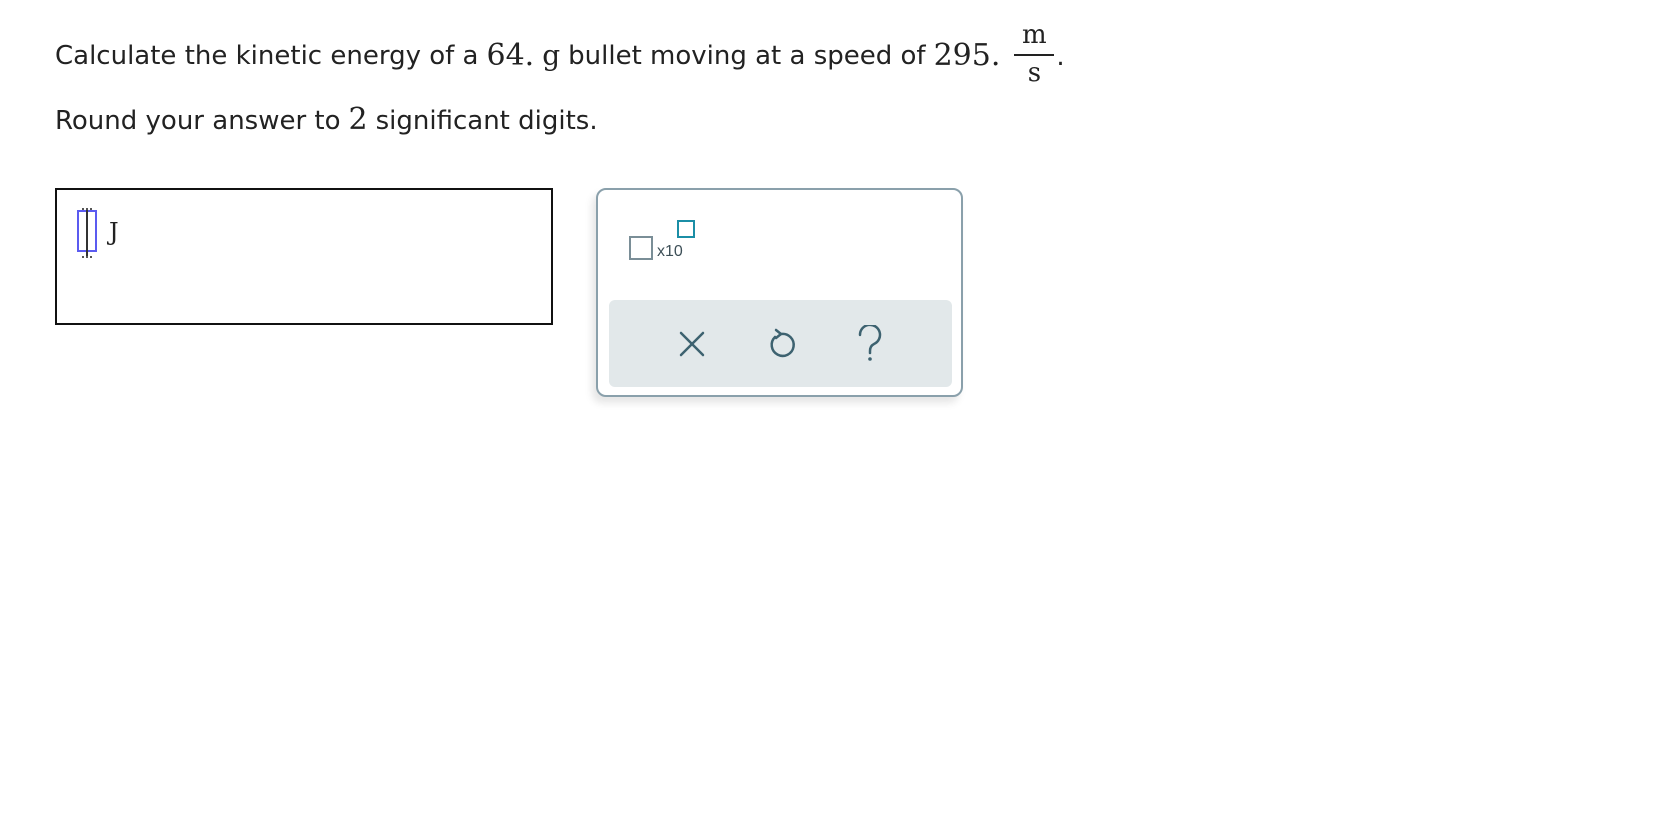 The width and height of the screenshot is (1672, 835). What do you see at coordinates (686, 229) in the screenshot?
I see `exponent-box-icon` at bounding box center [686, 229].